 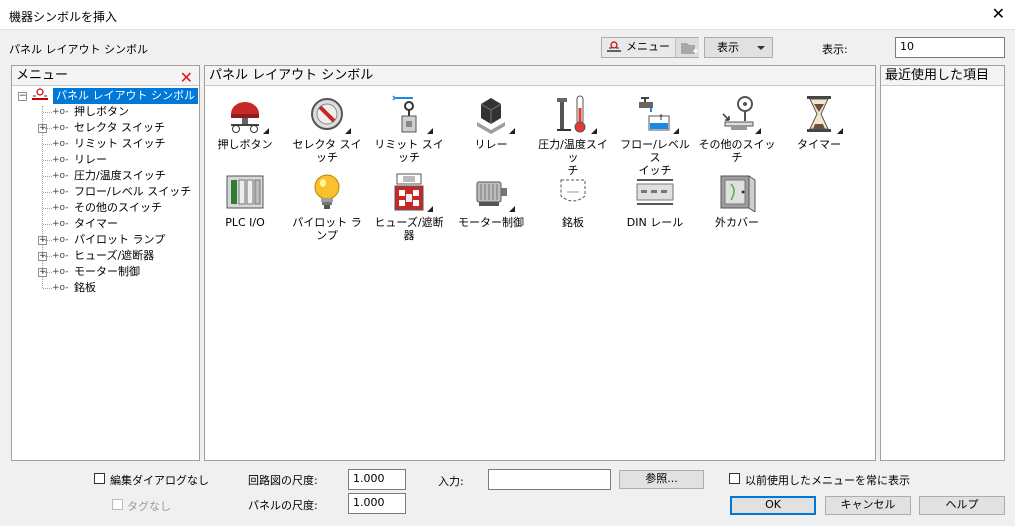 What do you see at coordinates (657, 114) in the screenshot?
I see `flow-level-switch-icon` at bounding box center [657, 114].